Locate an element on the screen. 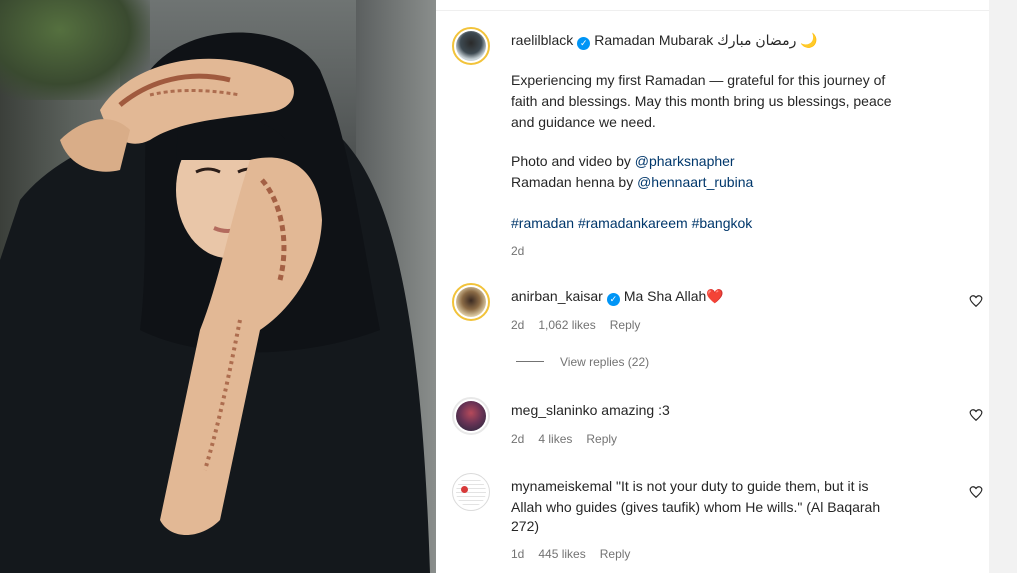 The height and width of the screenshot is (573, 1017). hashtag-link: #ramadan is located at coordinates (542, 223).